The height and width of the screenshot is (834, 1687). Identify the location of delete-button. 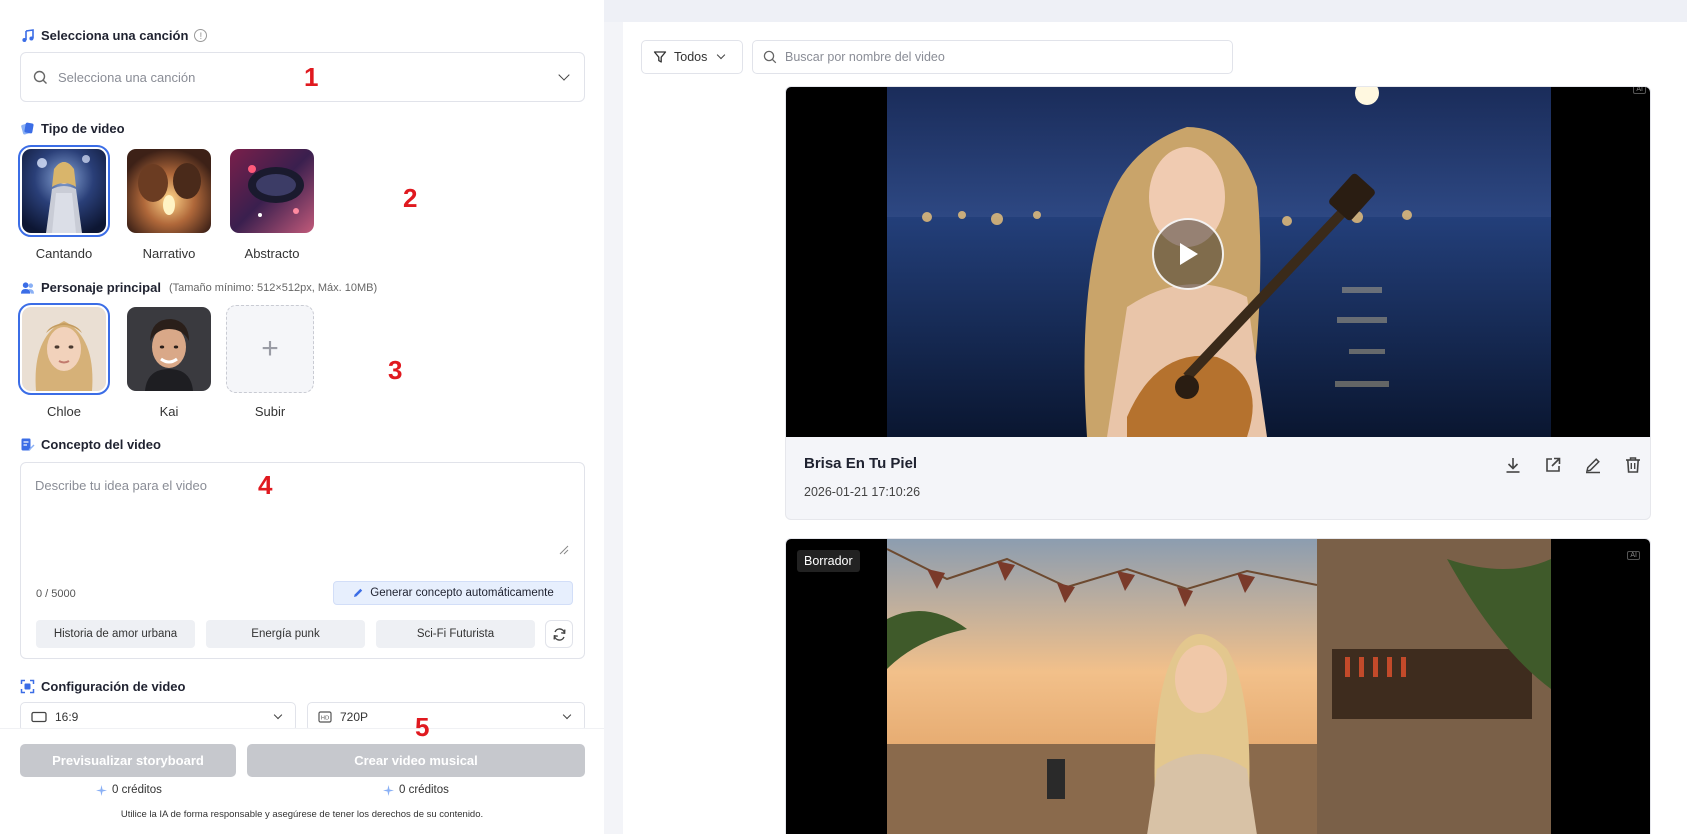
(1633, 465).